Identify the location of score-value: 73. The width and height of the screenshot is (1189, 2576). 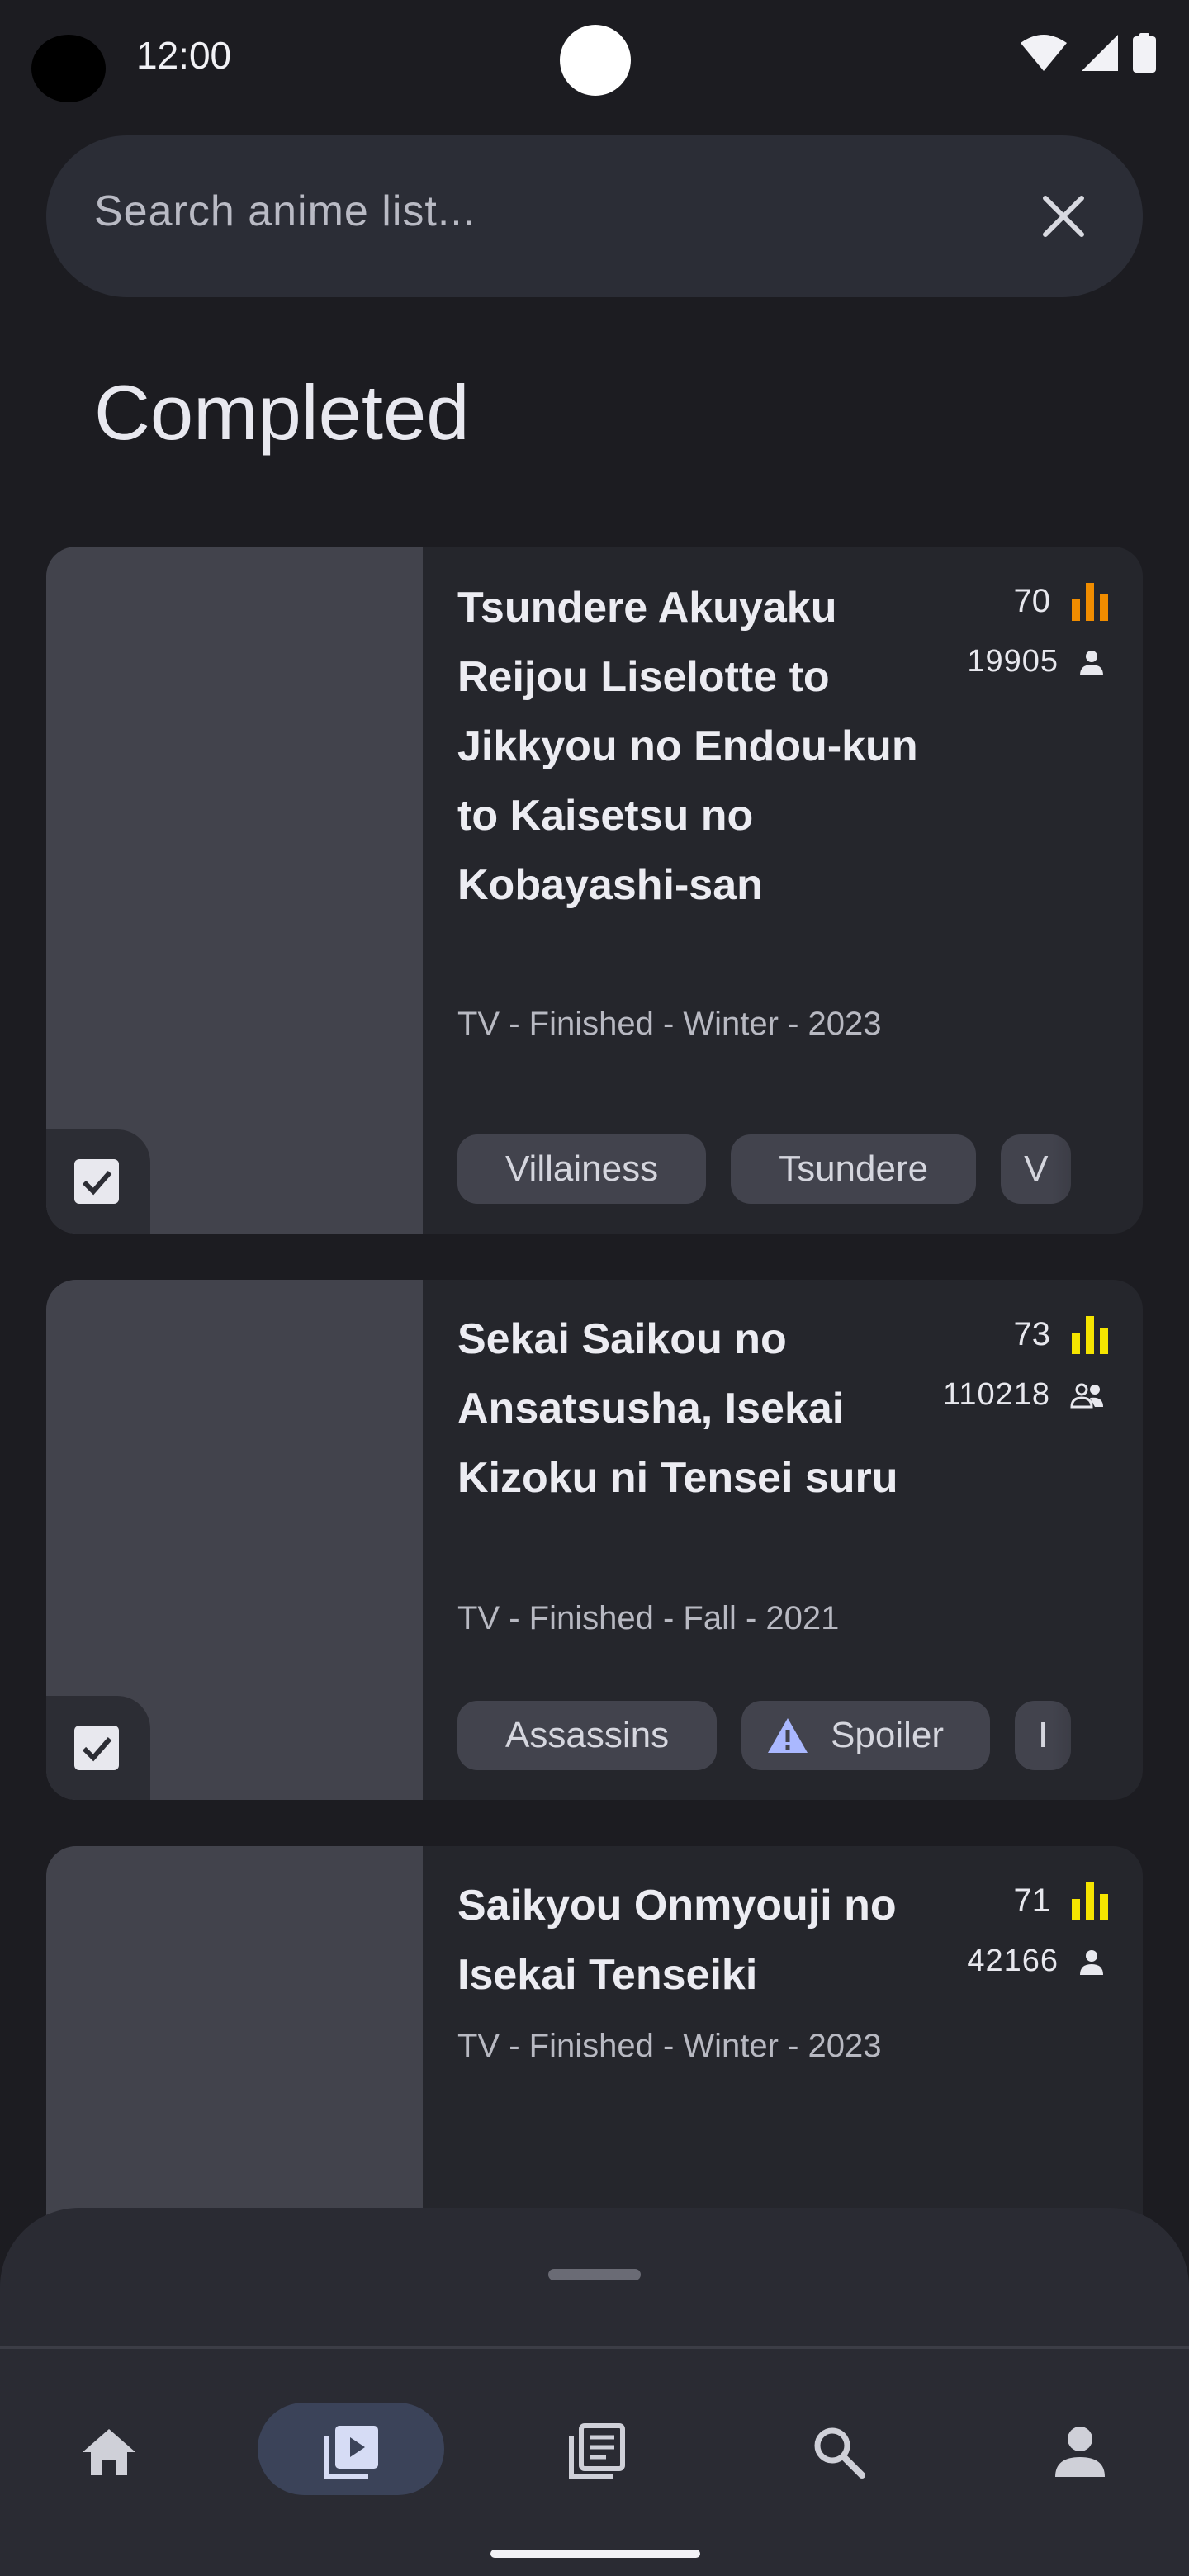
(1032, 1333).